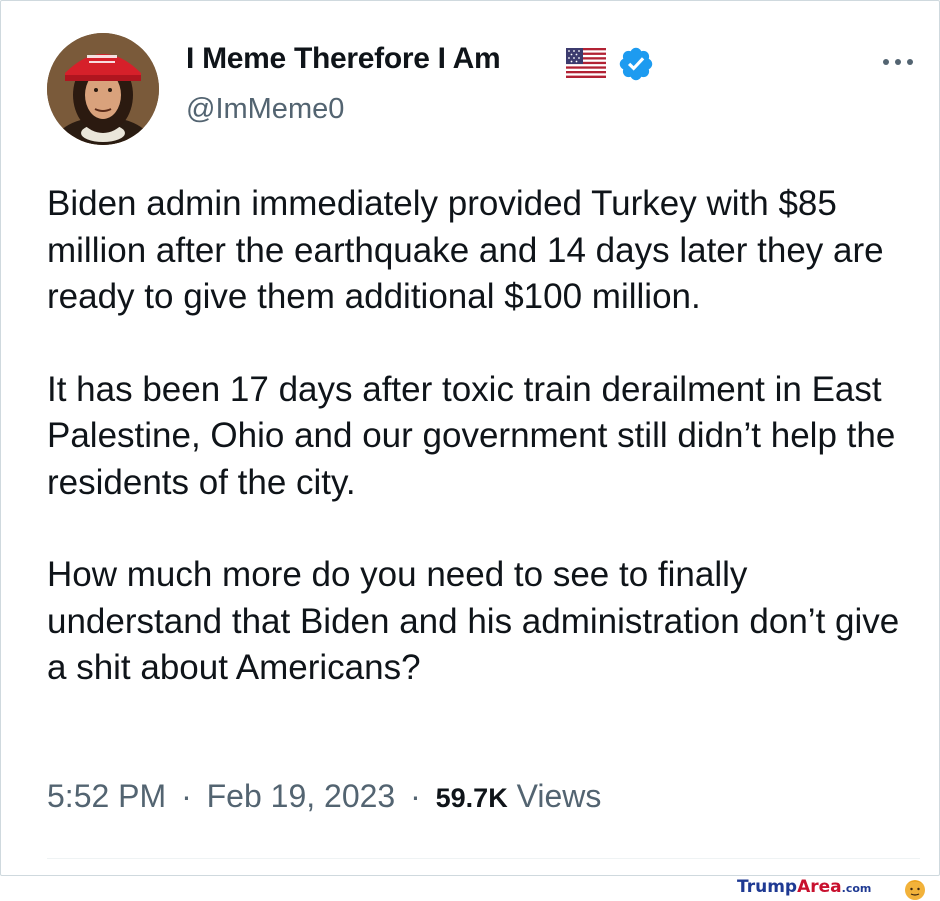 This screenshot has height=901, width=940. Describe the element at coordinates (636, 64) in the screenshot. I see `verified-badge-icon` at that location.